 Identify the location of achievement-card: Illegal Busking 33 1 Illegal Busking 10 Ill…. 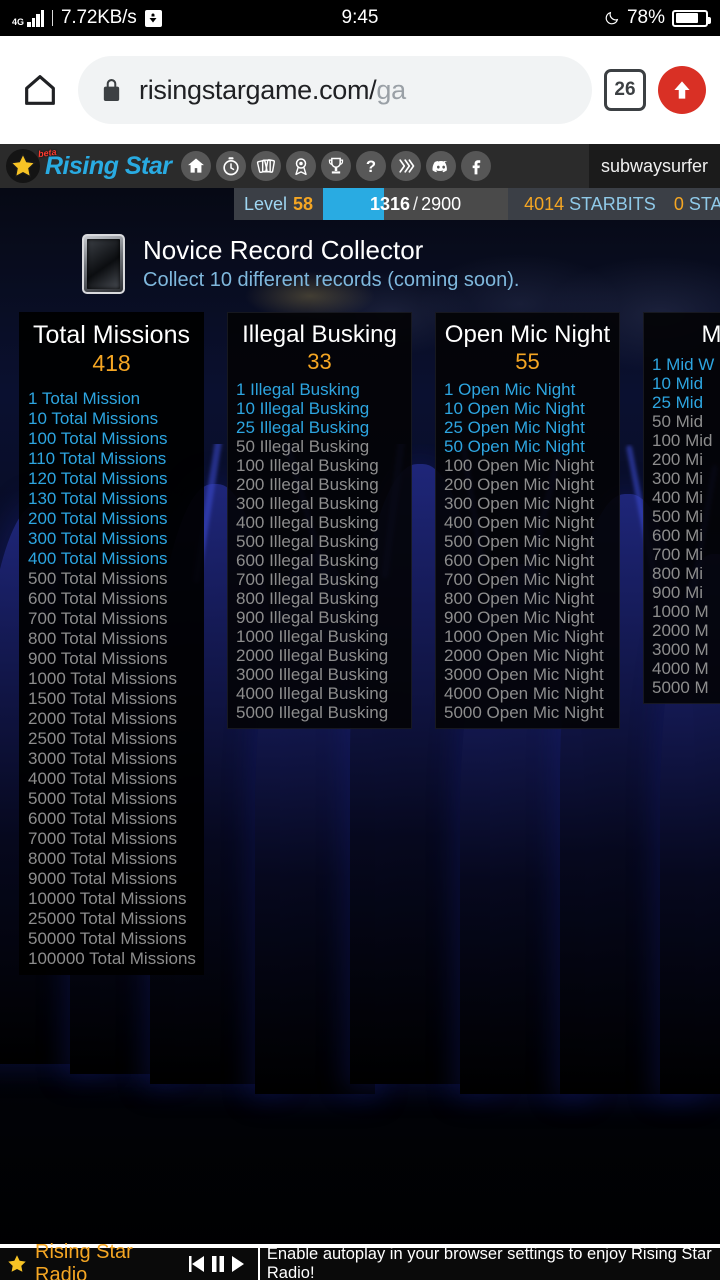
(319, 520).